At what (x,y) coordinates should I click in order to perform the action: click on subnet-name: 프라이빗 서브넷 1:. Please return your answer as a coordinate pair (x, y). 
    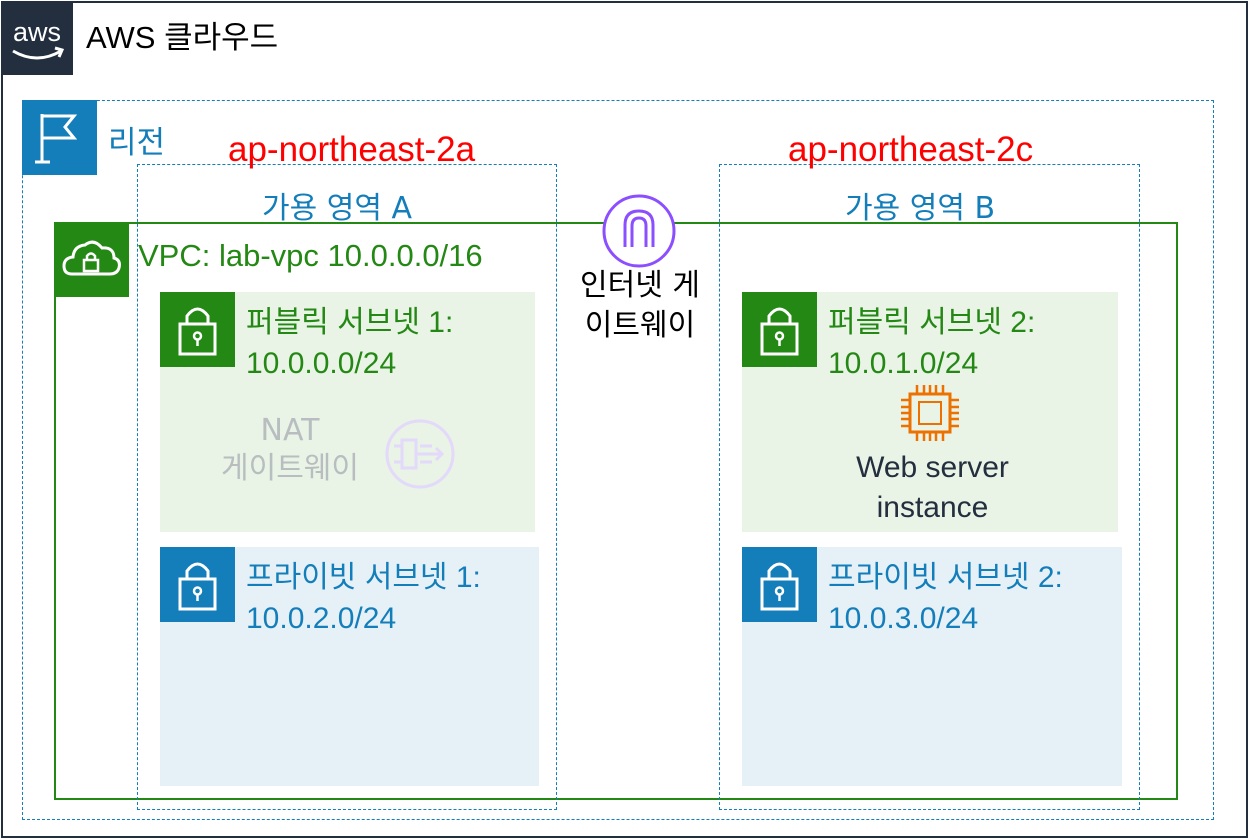
    Looking at the image, I should click on (363, 577).